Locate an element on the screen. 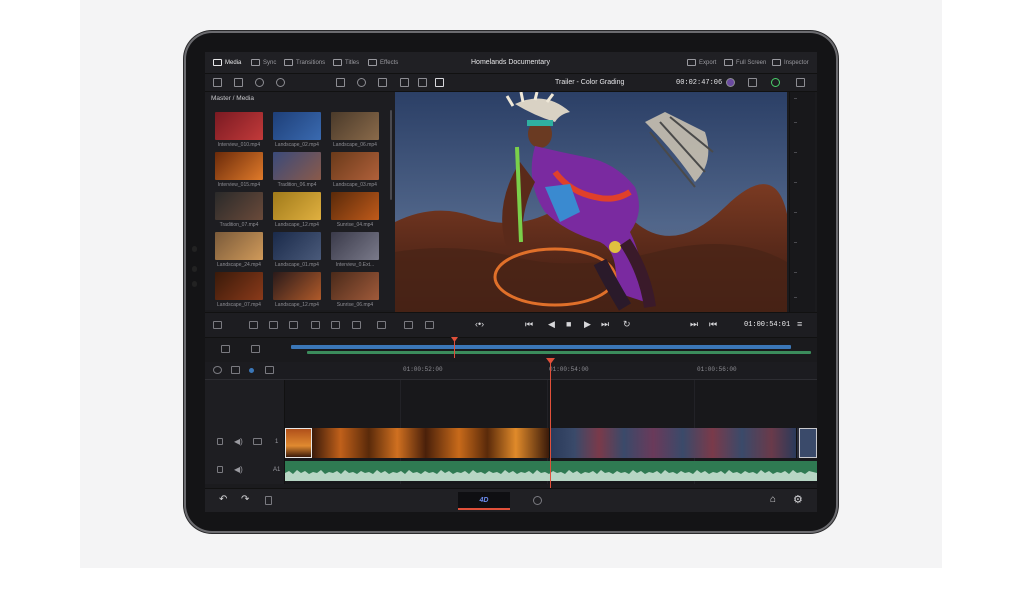 This screenshot has width=1024, height=604. snap-icon is located at coordinates (217, 370).